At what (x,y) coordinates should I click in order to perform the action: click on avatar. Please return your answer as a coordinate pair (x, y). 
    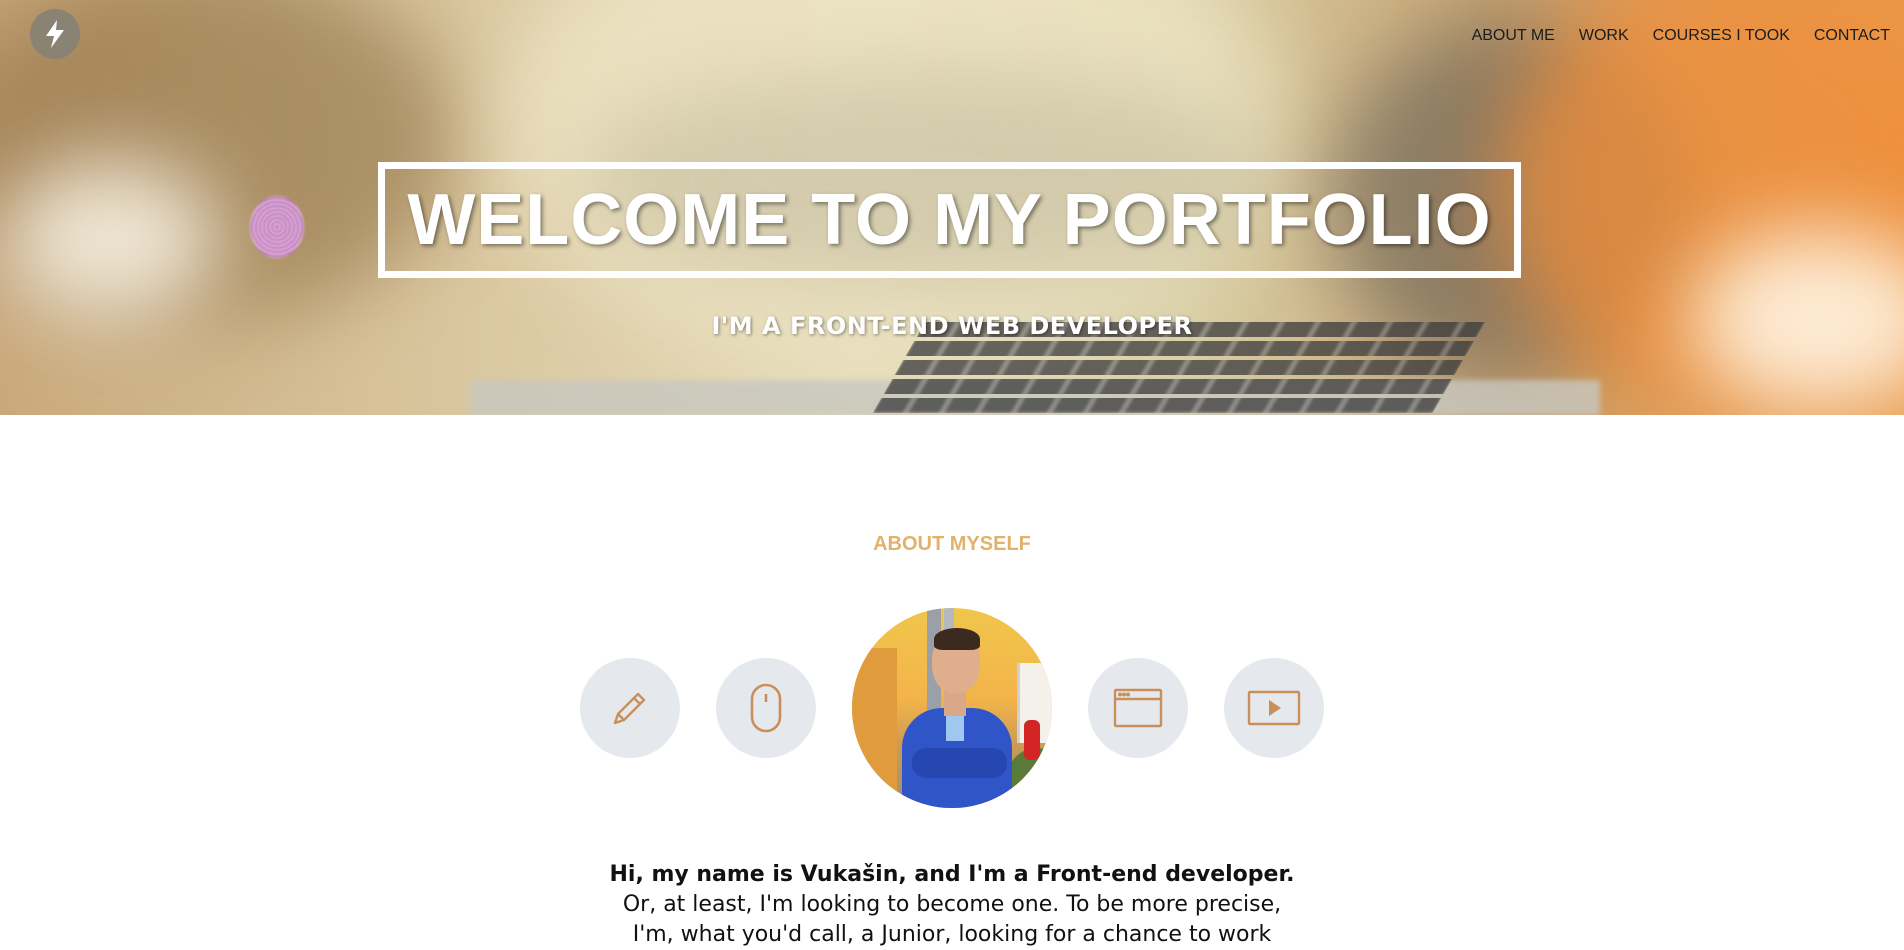
    Looking at the image, I should click on (952, 708).